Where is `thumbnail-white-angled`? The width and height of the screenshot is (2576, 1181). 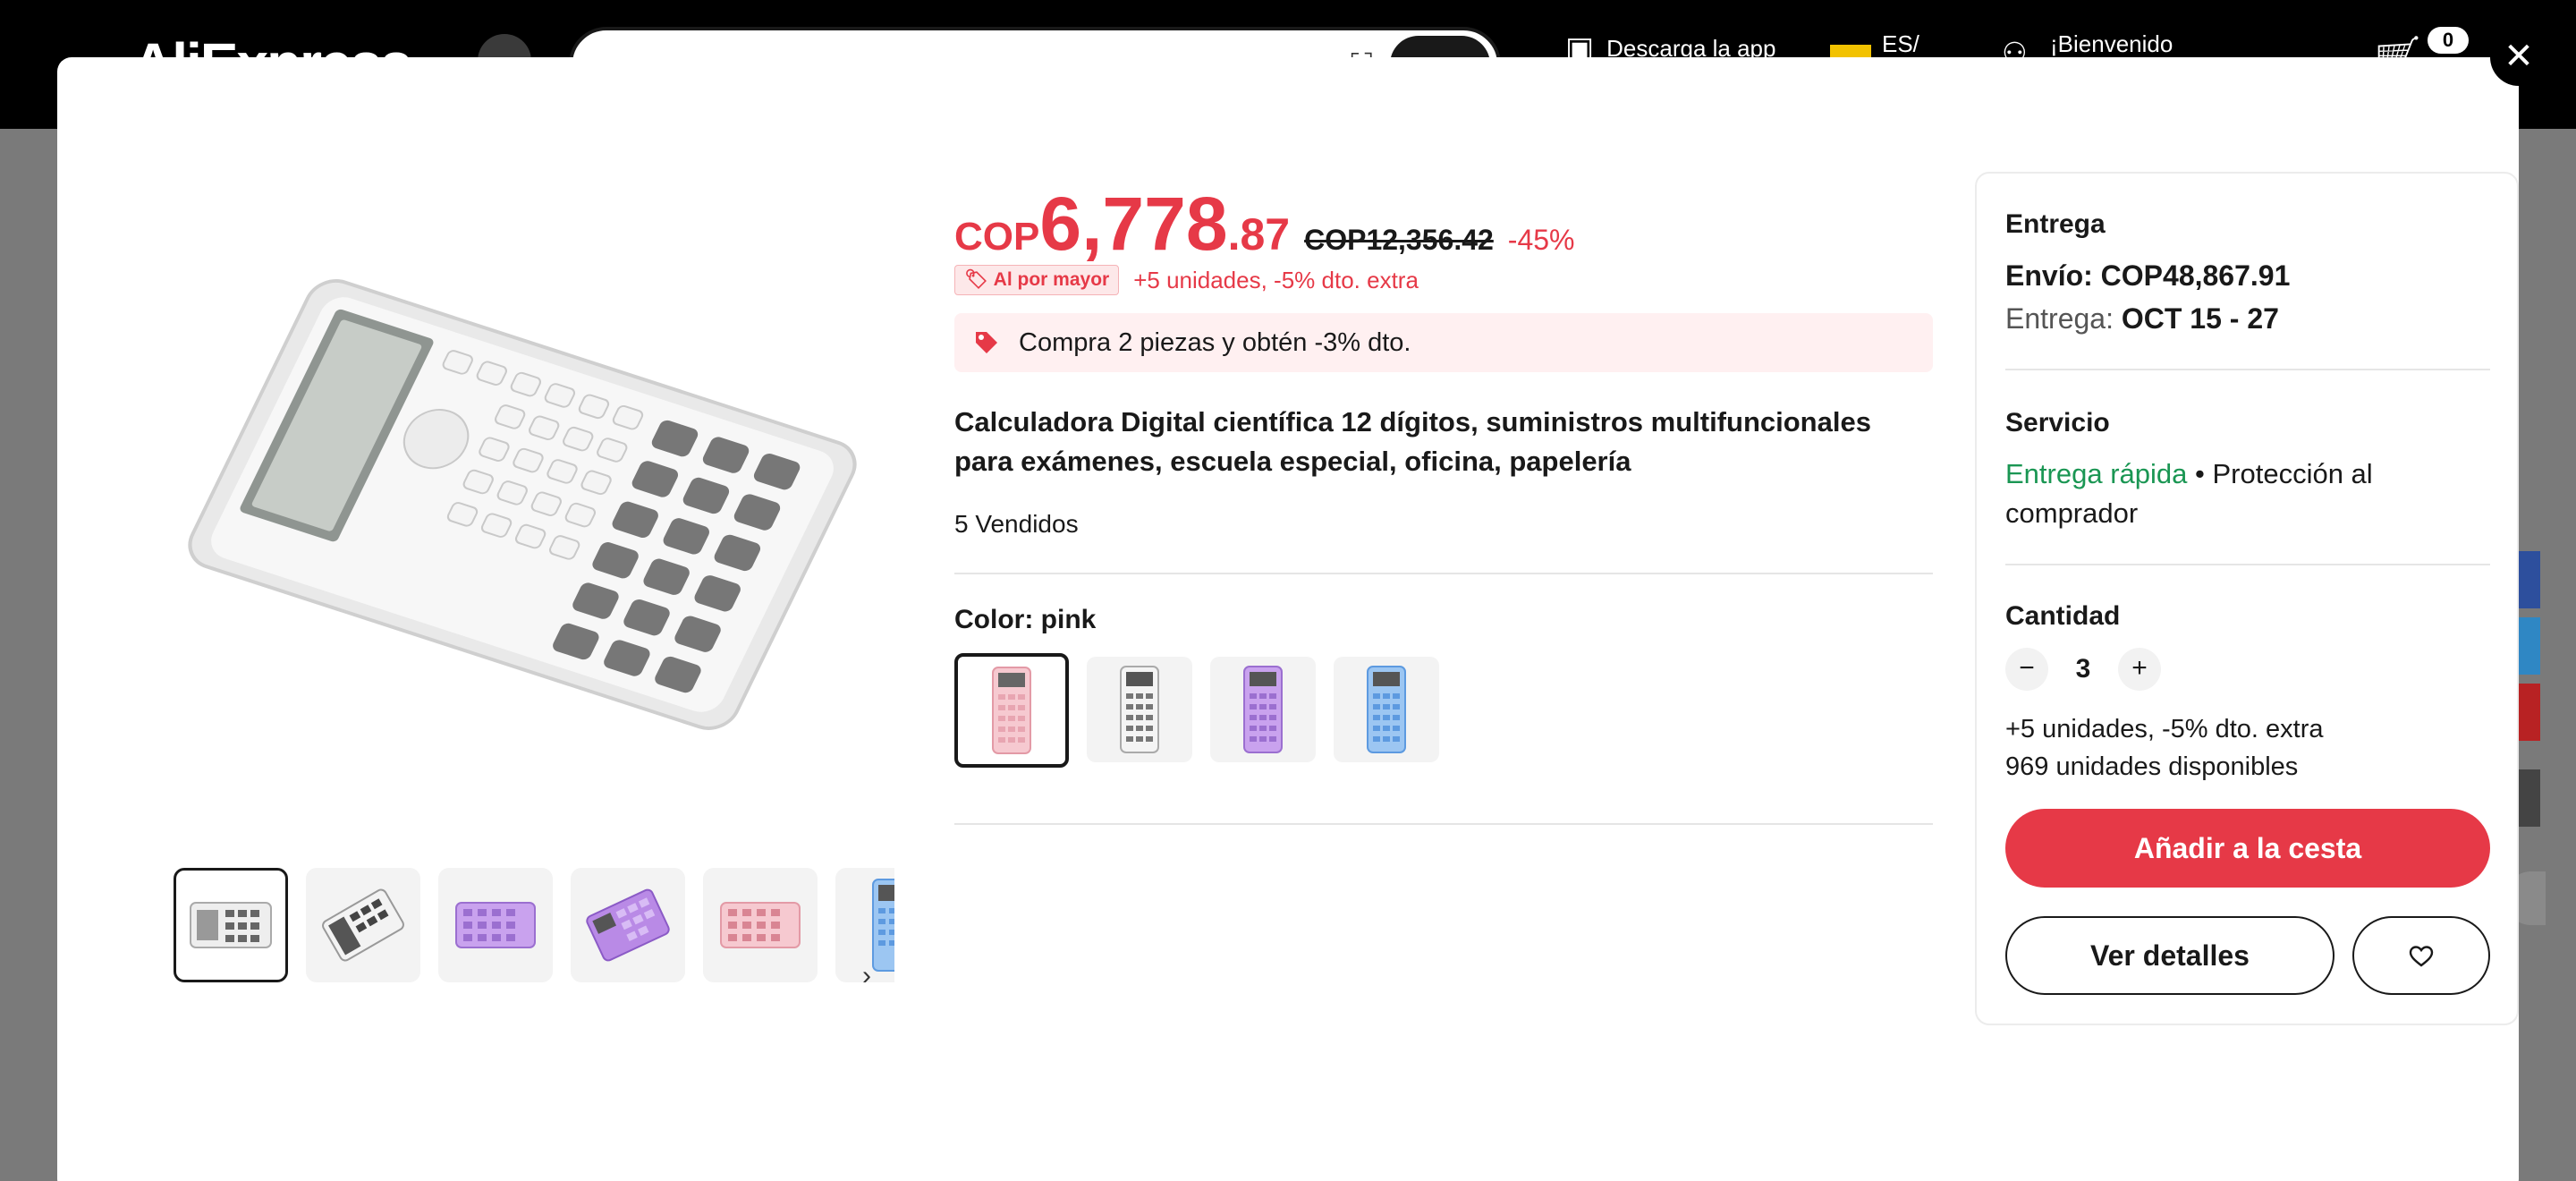 thumbnail-white-angled is located at coordinates (363, 925).